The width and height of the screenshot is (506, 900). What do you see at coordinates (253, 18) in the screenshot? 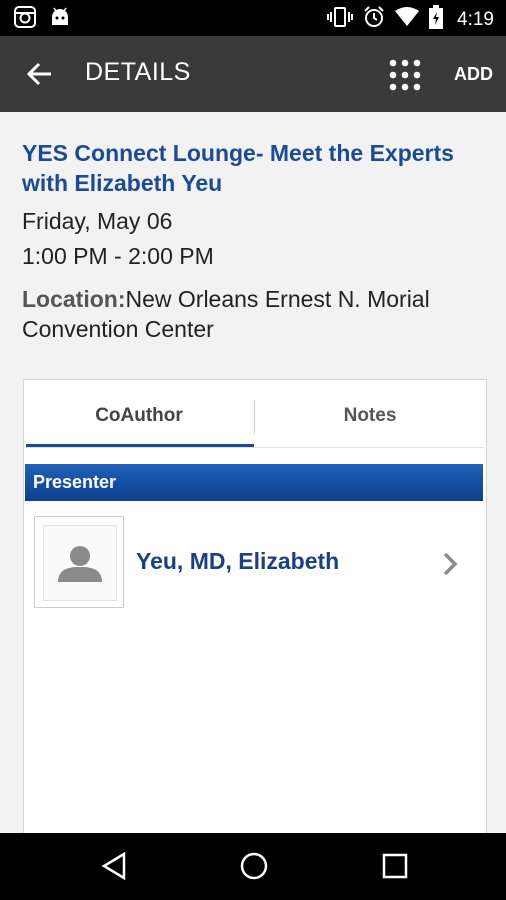
I see `status-bar: 4:19` at bounding box center [253, 18].